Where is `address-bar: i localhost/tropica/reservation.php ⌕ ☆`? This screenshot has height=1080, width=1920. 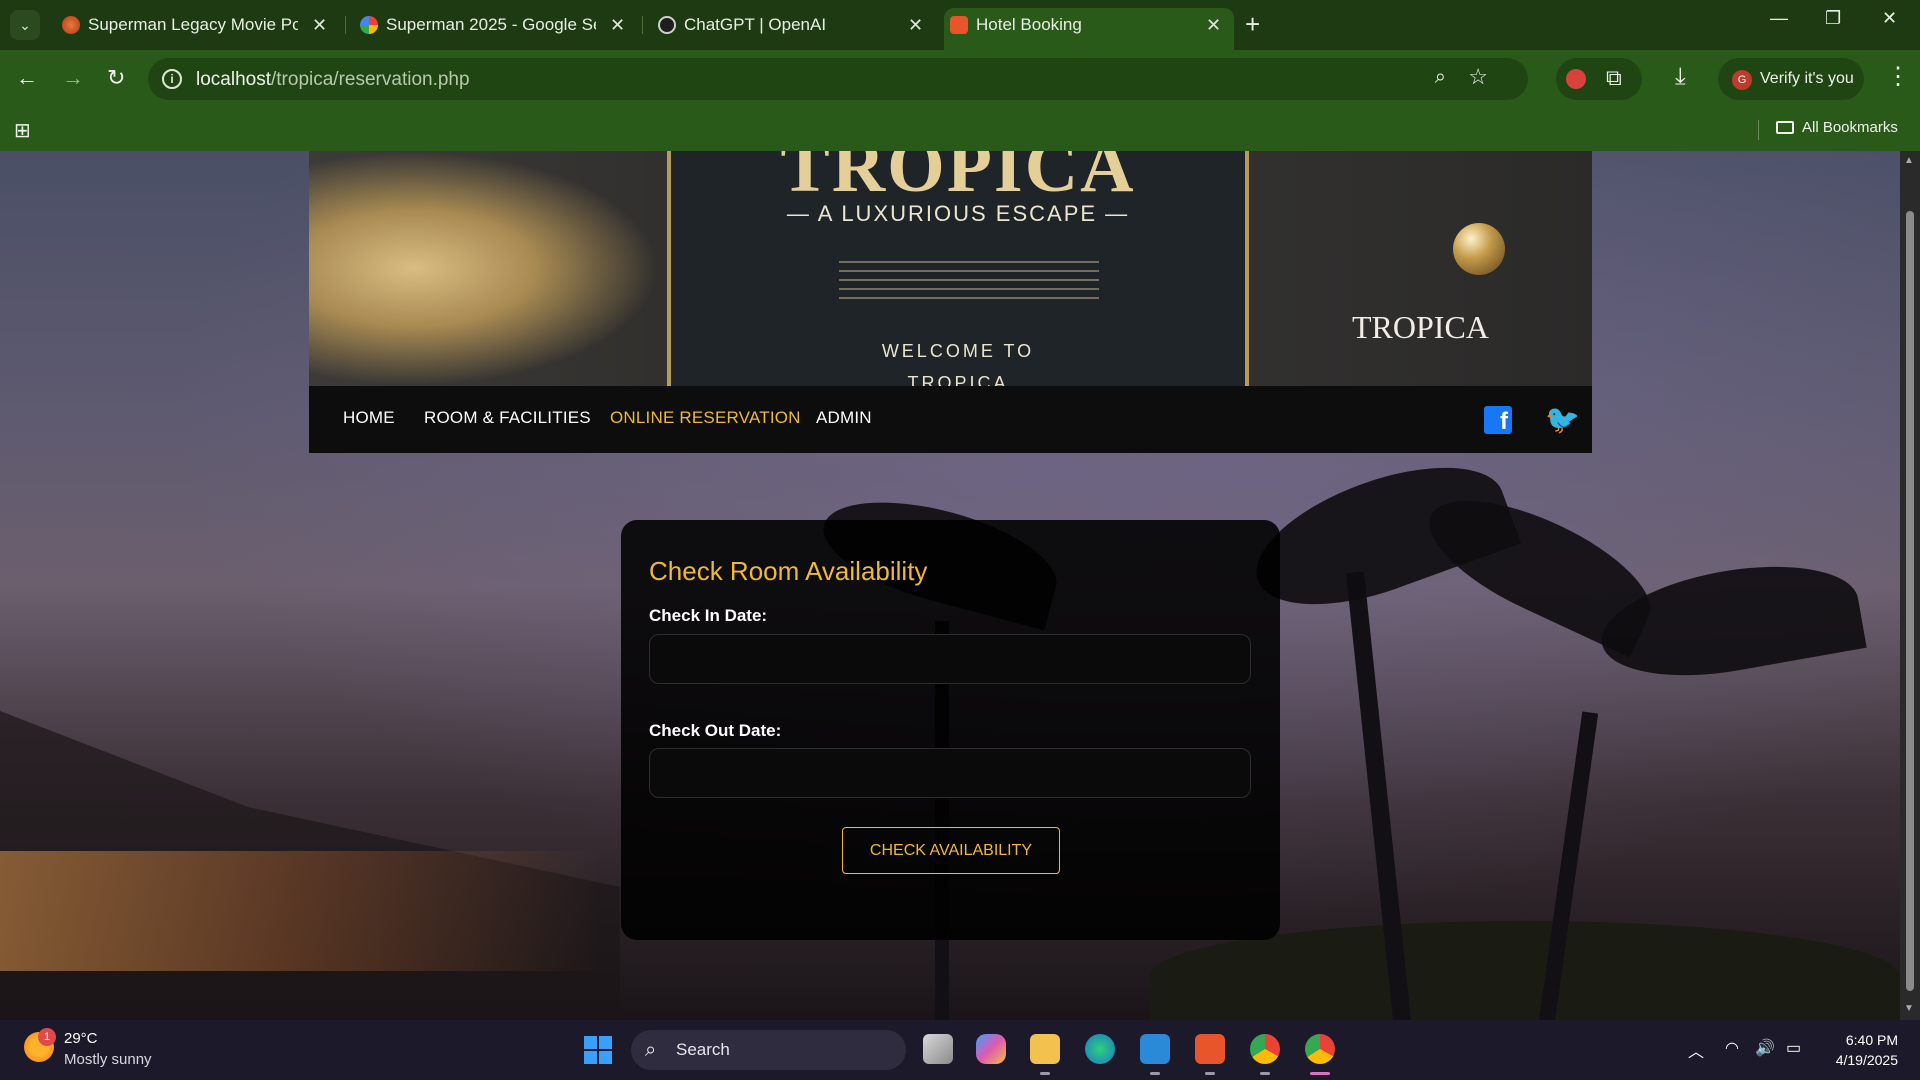
address-bar: i localhost/tropica/reservation.php ⌕ ☆ is located at coordinates (838, 79).